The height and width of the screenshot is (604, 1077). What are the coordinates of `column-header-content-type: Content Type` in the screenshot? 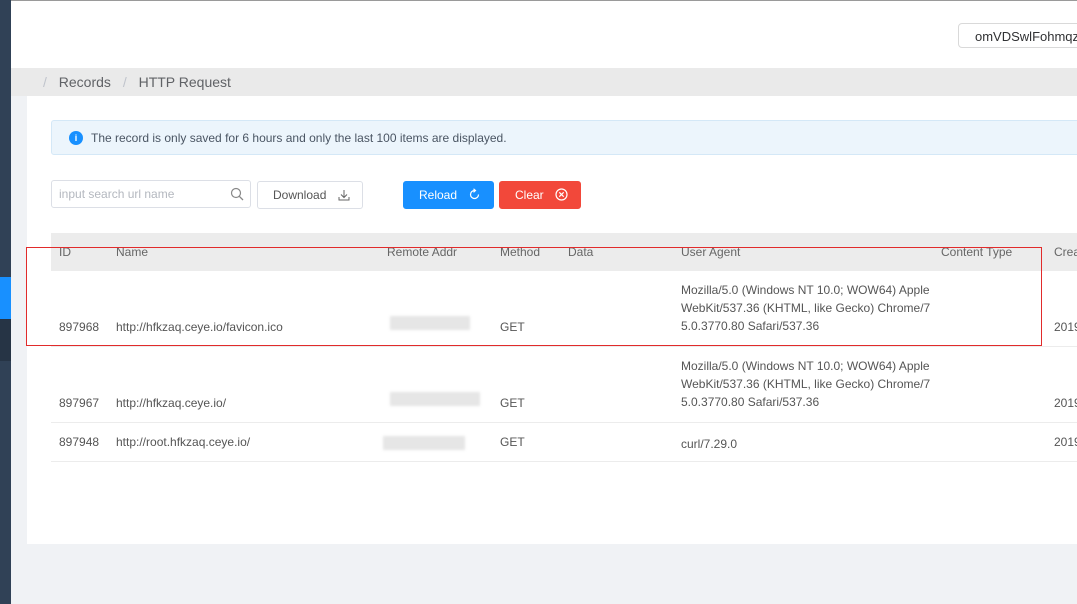 It's located at (976, 252).